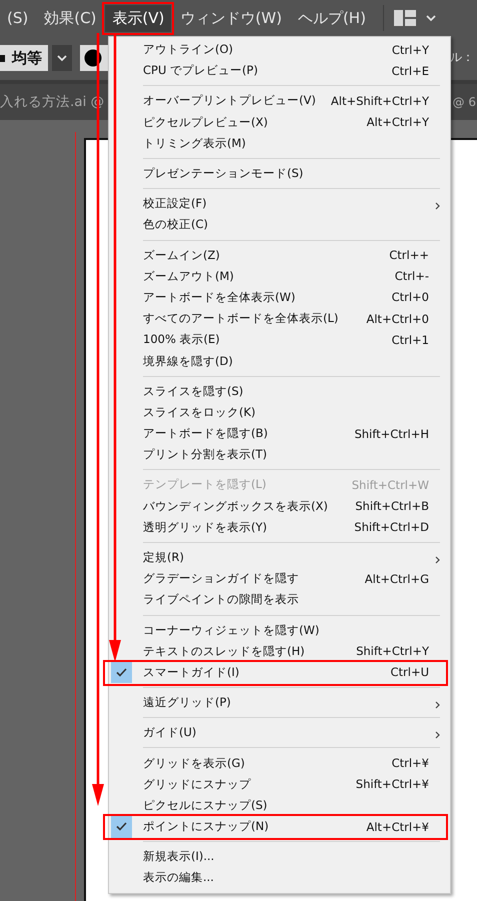 The width and height of the screenshot is (477, 901). Describe the element at coordinates (269, 276) in the screenshot. I see `menu-item: ズームアウト(M)` at that location.